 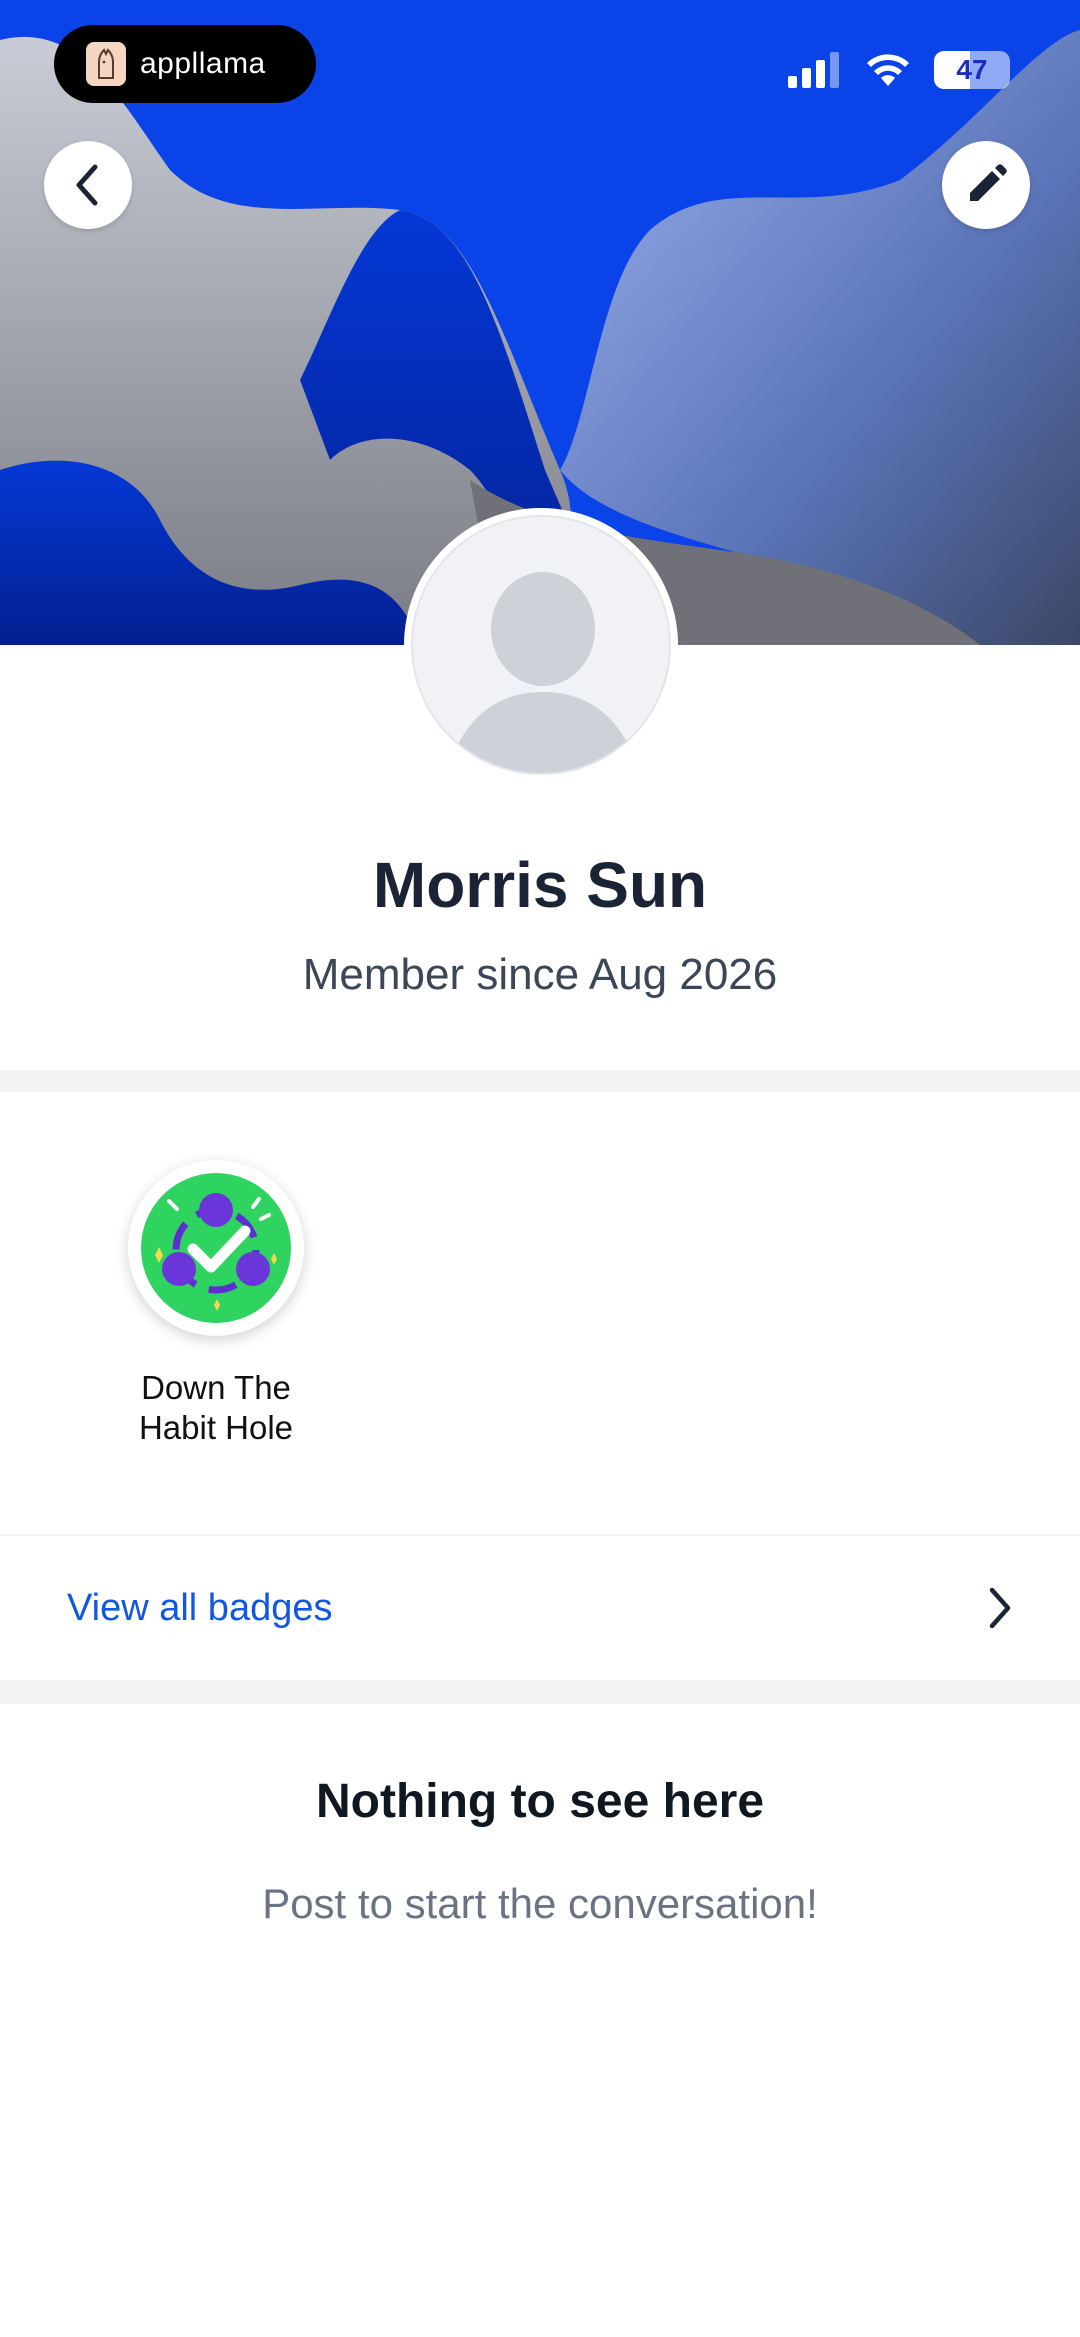 I want to click on badge-down-the-habit-hole, so click(x=216, y=1248).